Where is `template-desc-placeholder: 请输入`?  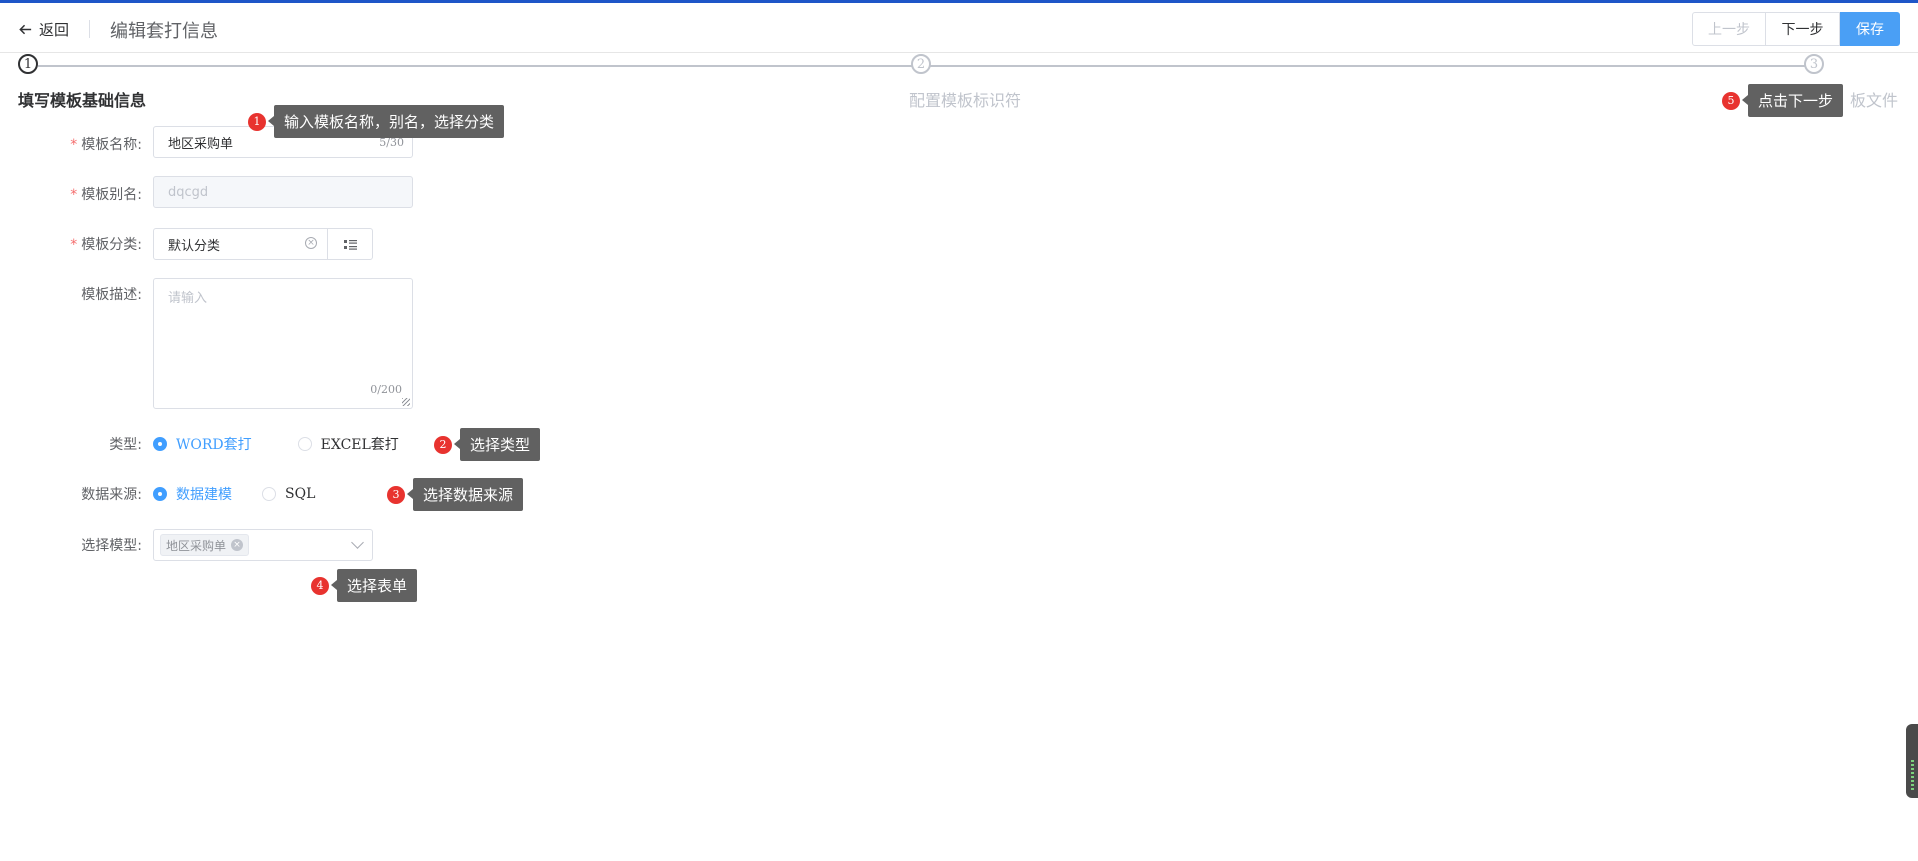 template-desc-placeholder: 请输入 is located at coordinates (188, 298).